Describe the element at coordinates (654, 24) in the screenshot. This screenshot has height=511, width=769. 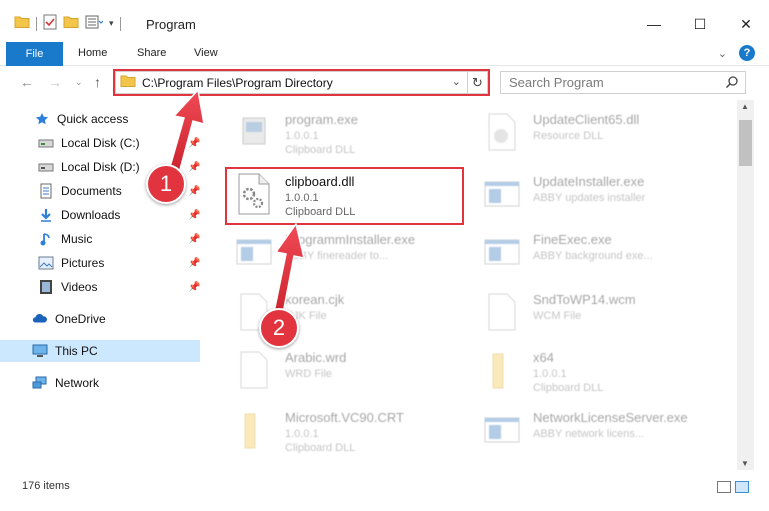
I see `minimize-button: —` at that location.